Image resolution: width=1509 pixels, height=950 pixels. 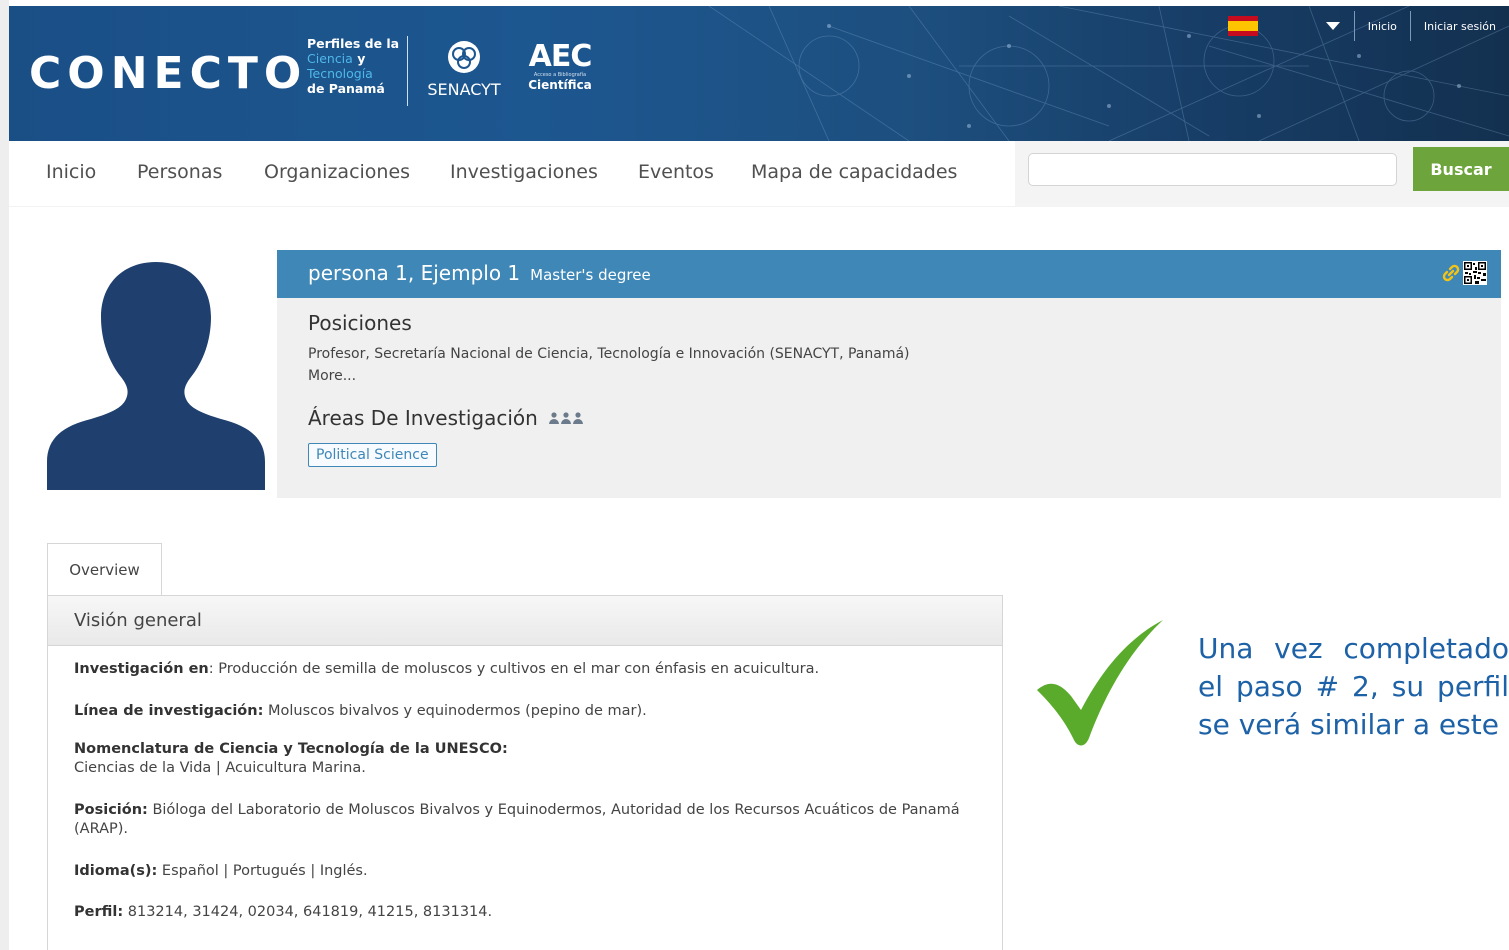 What do you see at coordinates (111, 810) in the screenshot?
I see `row-label: Posición:` at bounding box center [111, 810].